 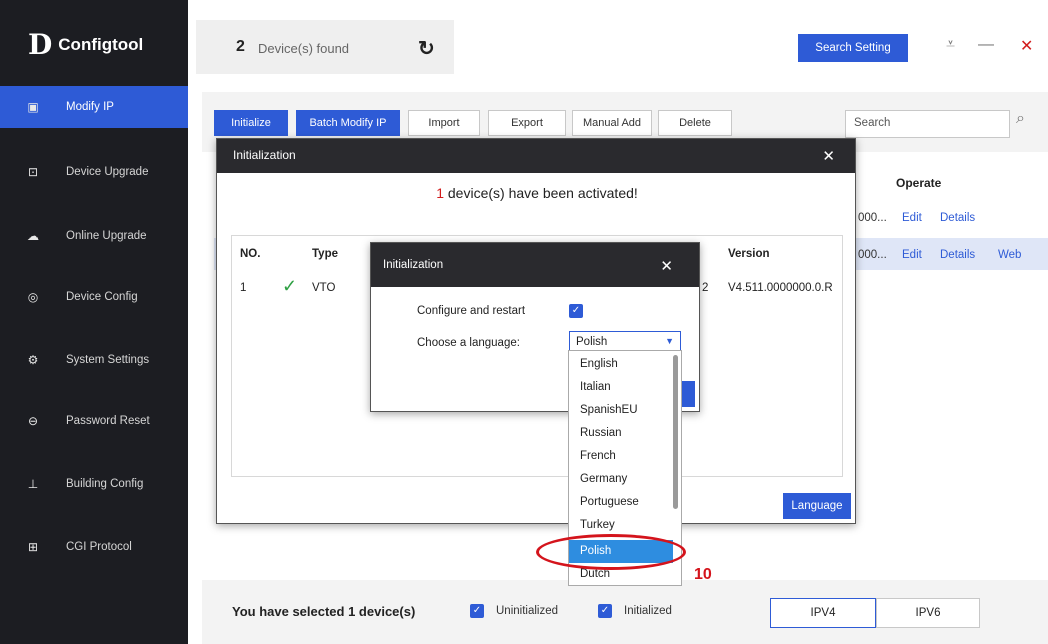 I want to click on annotation-circle, so click(x=611, y=552).